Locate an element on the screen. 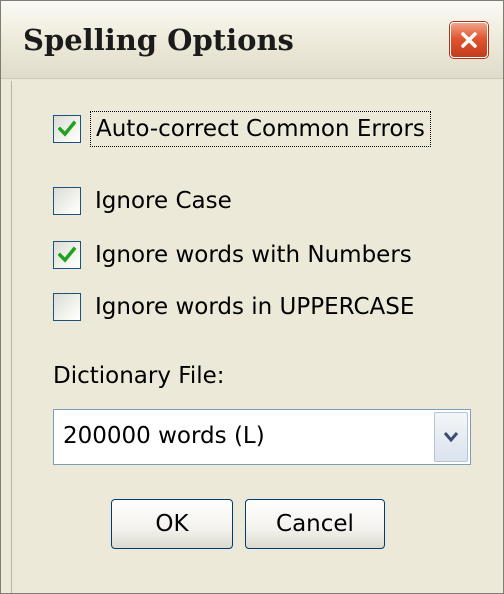  option-ignore-case: Ignore Case is located at coordinates (142, 201).